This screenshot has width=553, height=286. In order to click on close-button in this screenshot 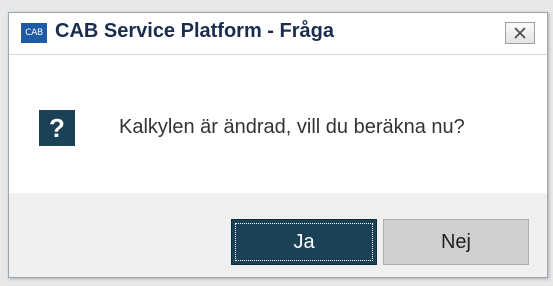, I will do `click(520, 33)`.